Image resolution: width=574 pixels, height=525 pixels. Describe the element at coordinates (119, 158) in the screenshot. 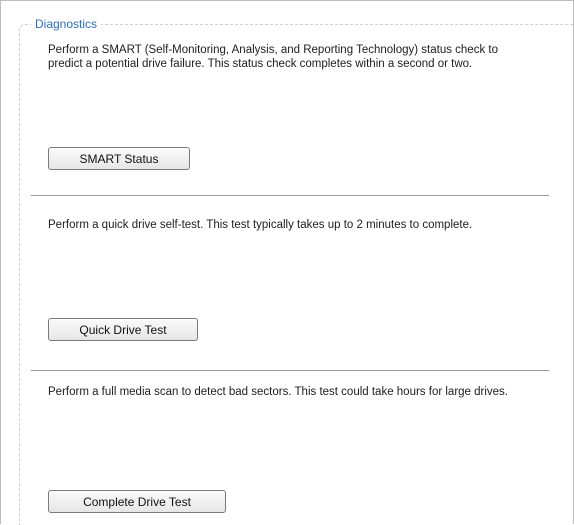

I see `smart-status-button: SMART Status` at that location.